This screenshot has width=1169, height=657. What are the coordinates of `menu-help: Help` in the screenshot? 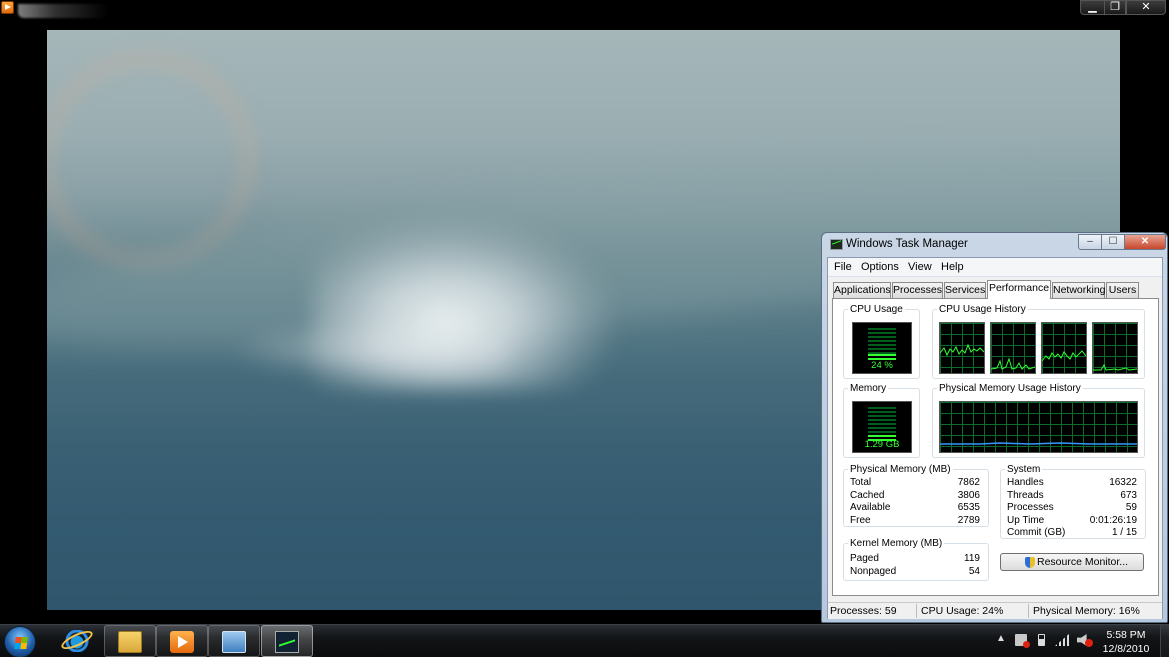 It's located at (952, 267).